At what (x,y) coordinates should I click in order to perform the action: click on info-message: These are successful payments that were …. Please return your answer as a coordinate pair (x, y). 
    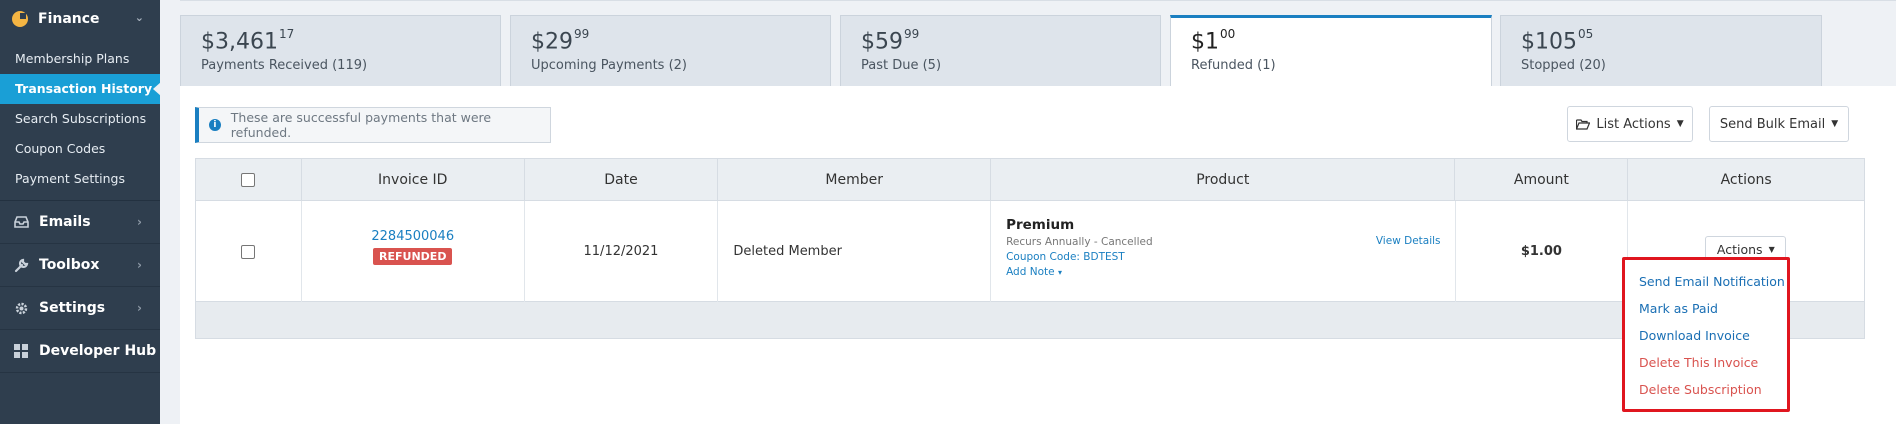
    Looking at the image, I should click on (361, 125).